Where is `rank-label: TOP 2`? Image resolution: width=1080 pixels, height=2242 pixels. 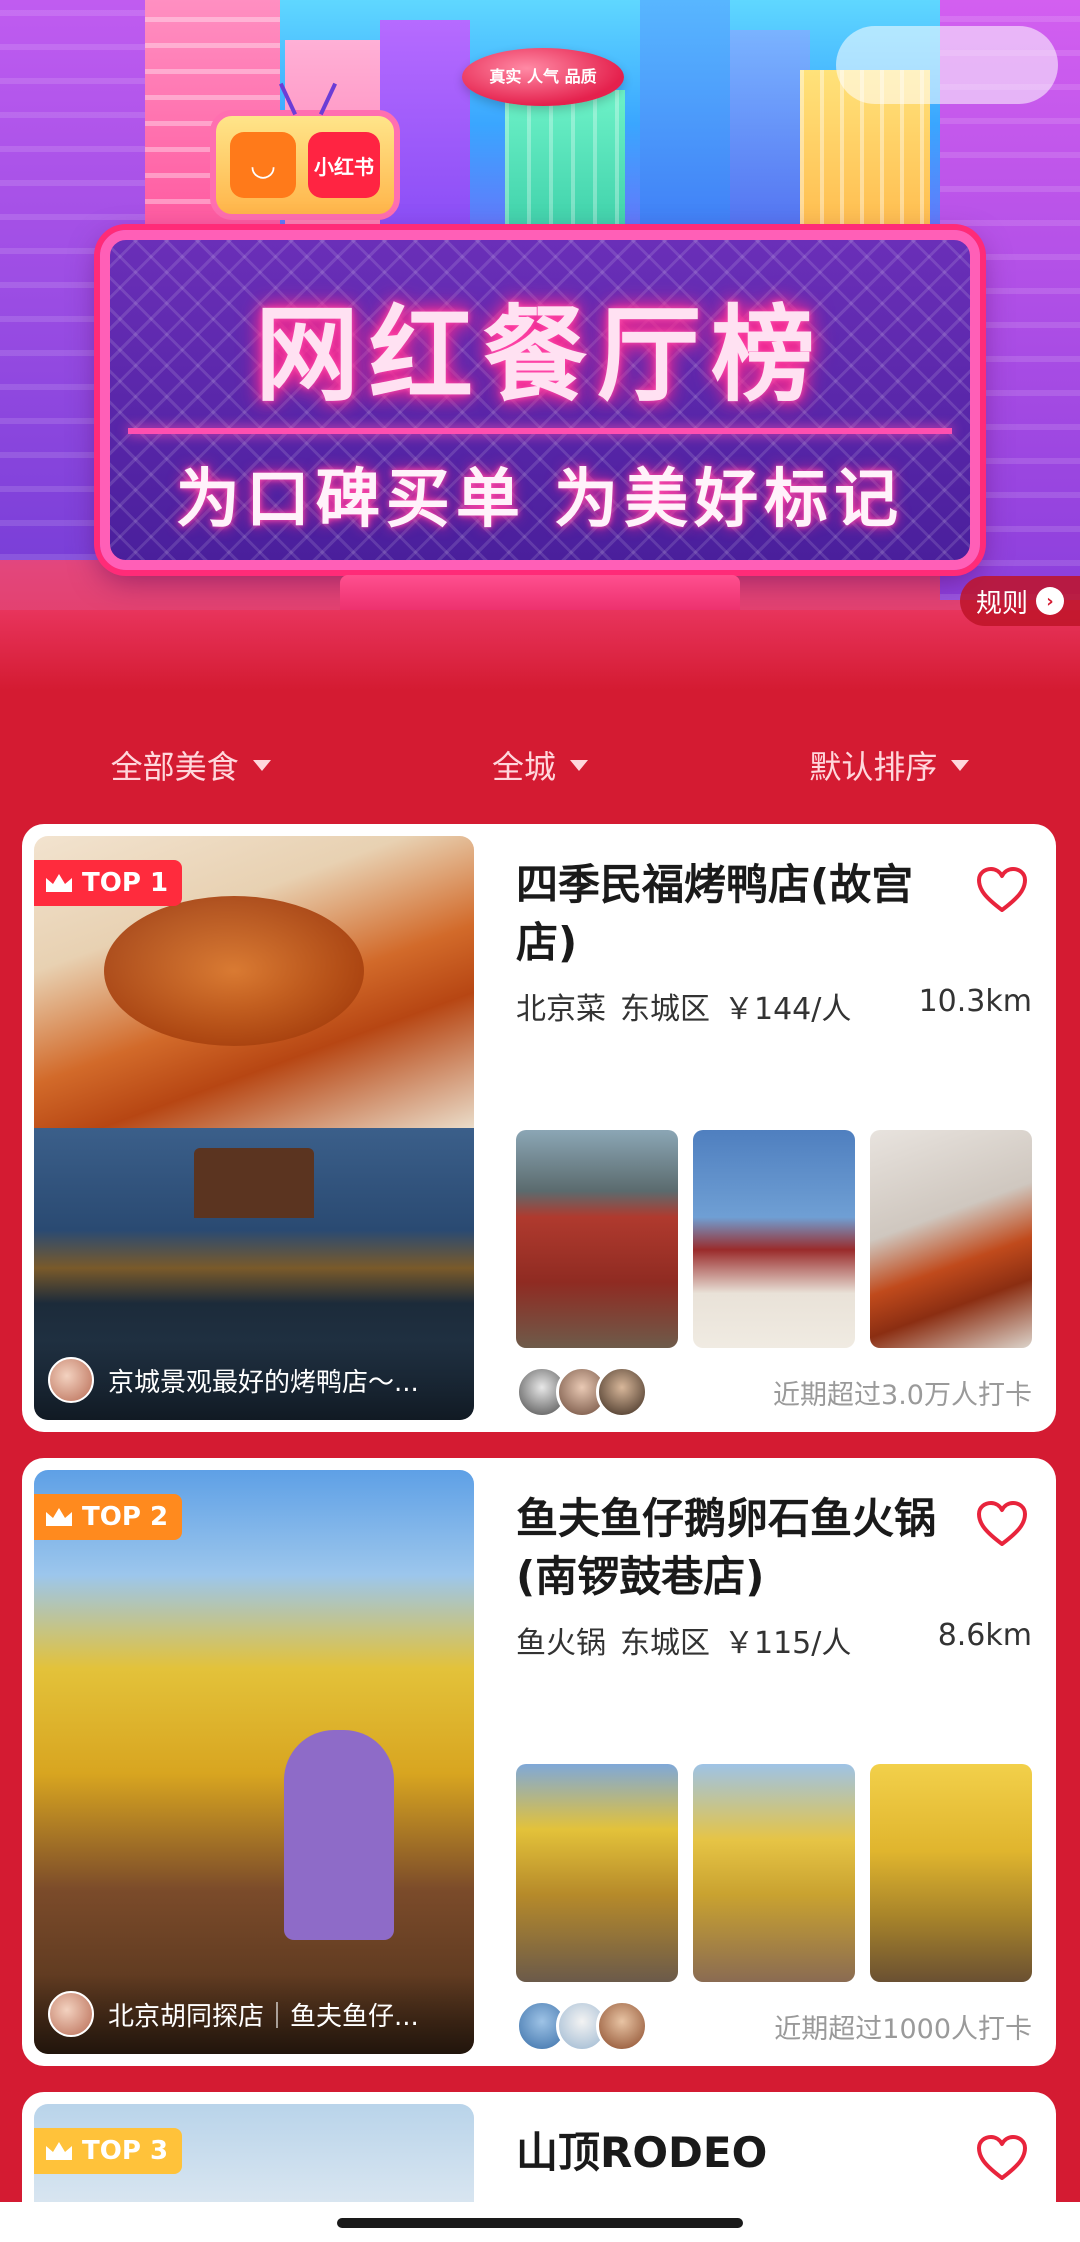 rank-label: TOP 2 is located at coordinates (125, 1517).